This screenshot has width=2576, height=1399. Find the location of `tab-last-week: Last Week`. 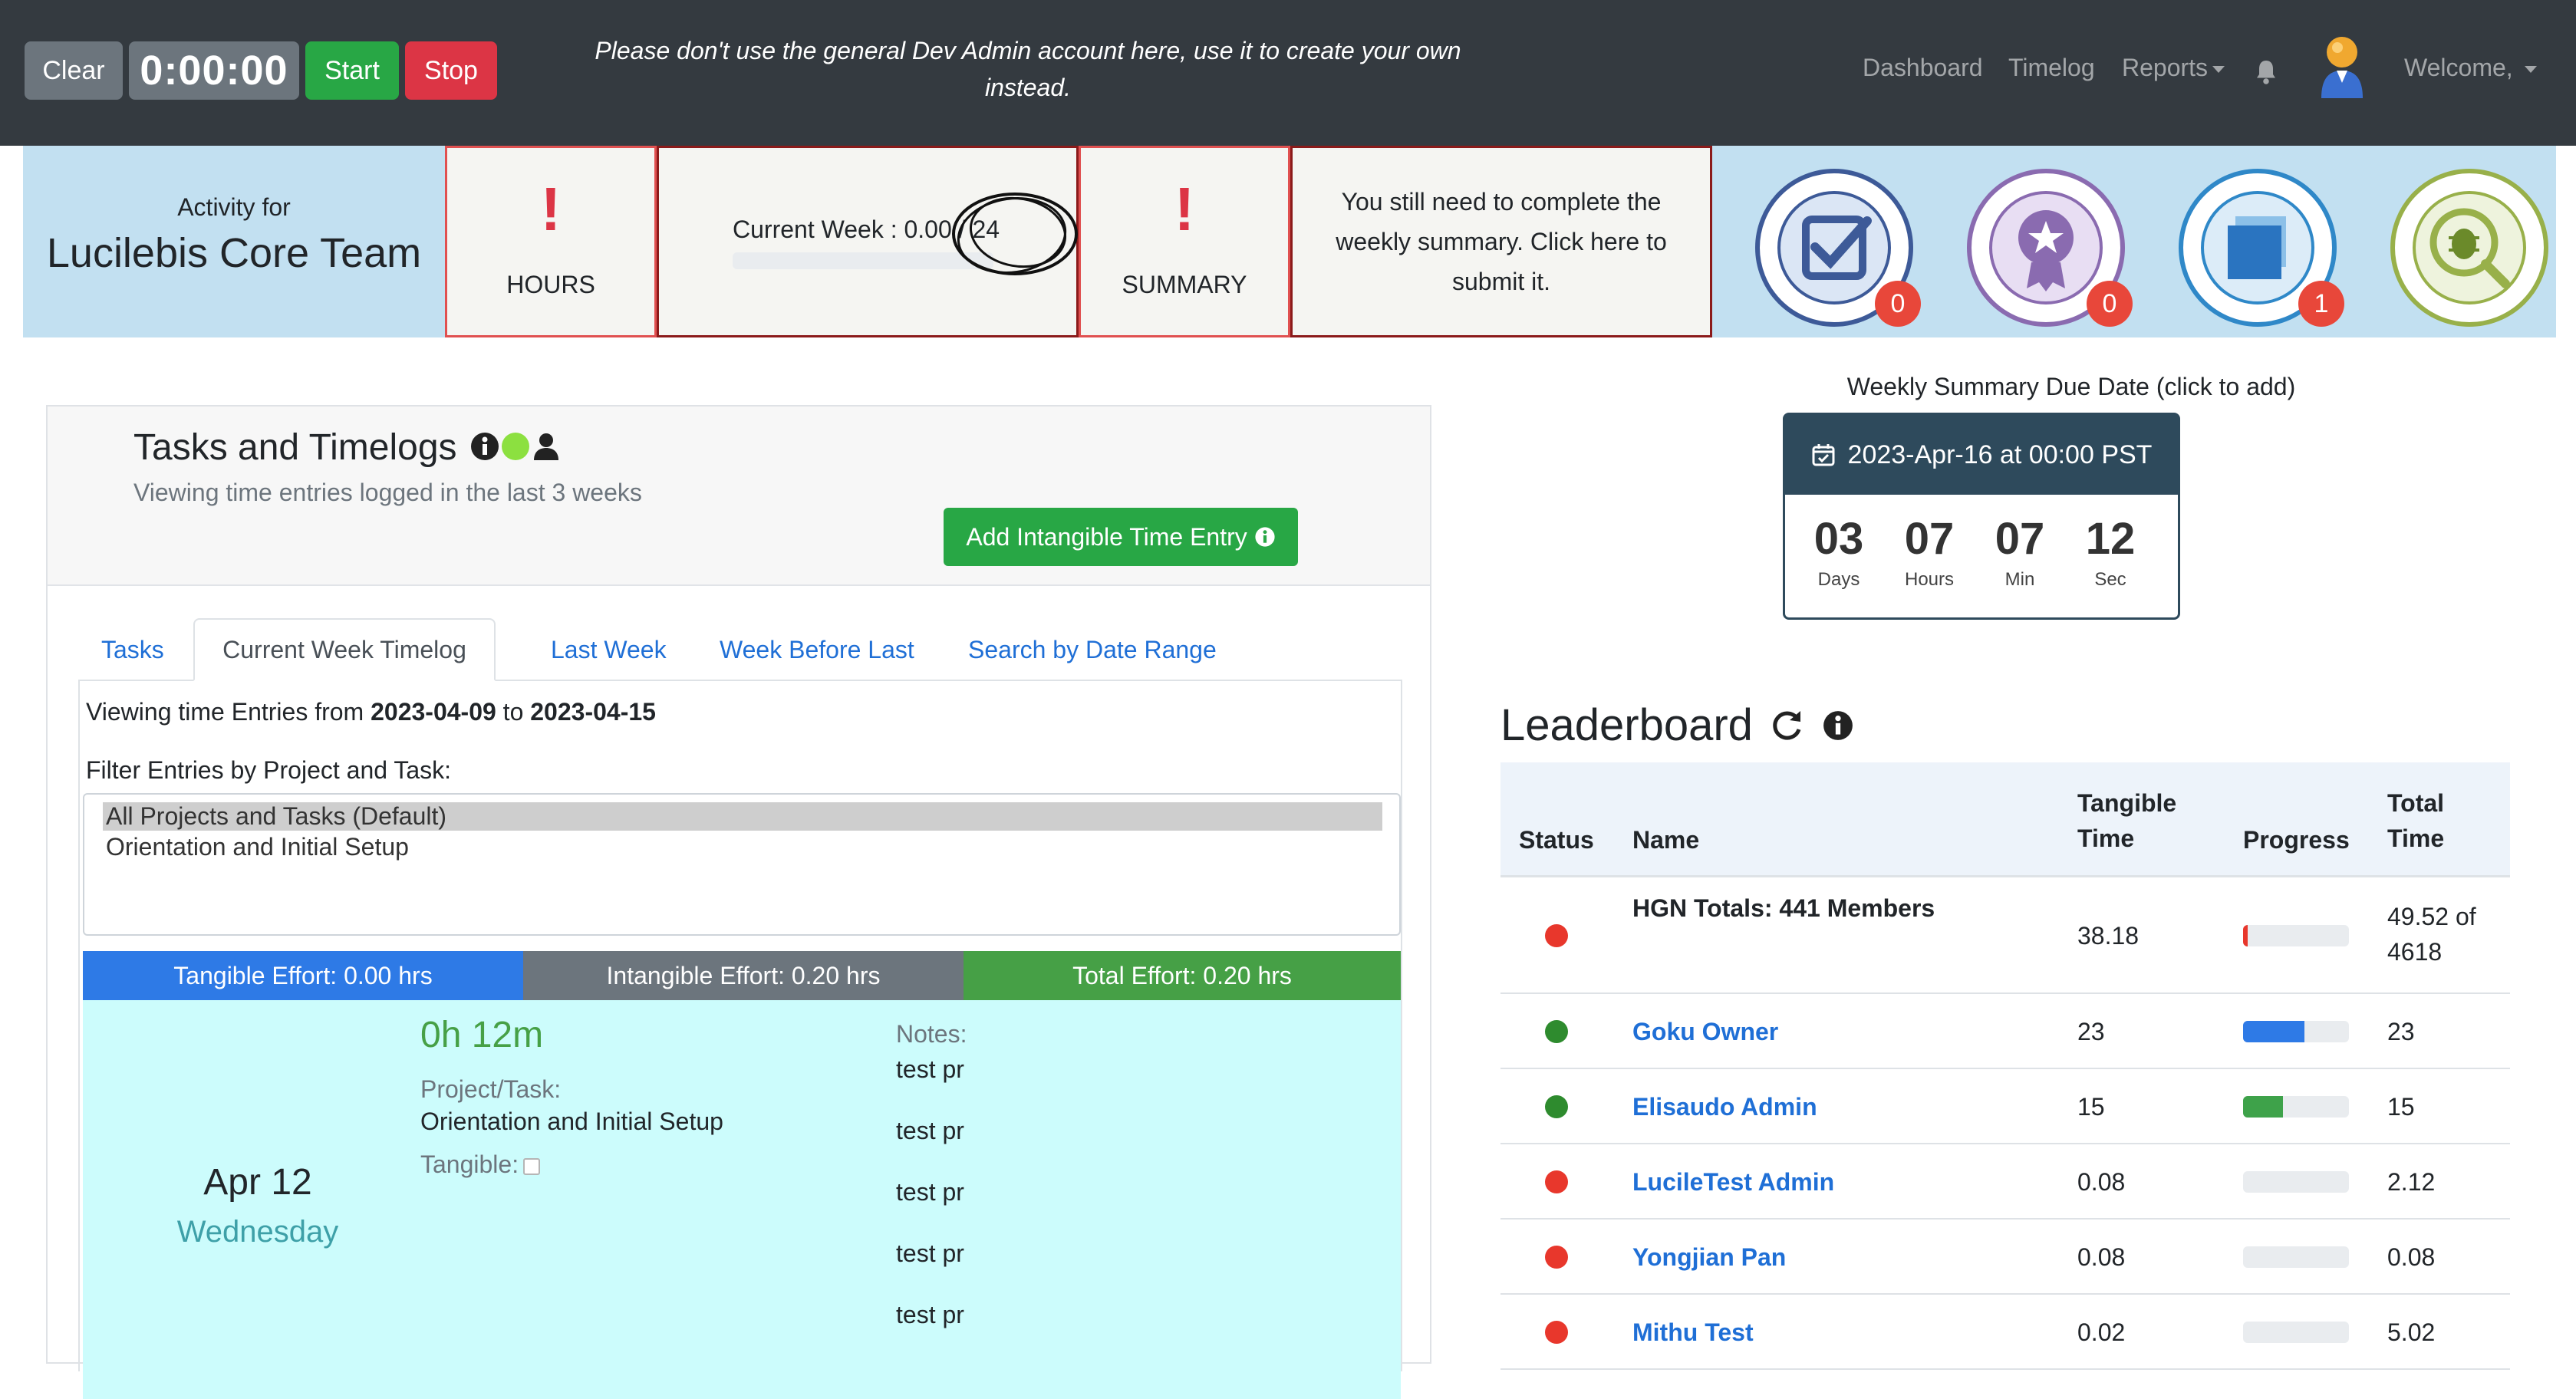

tab-last-week: Last Week is located at coordinates (609, 649).